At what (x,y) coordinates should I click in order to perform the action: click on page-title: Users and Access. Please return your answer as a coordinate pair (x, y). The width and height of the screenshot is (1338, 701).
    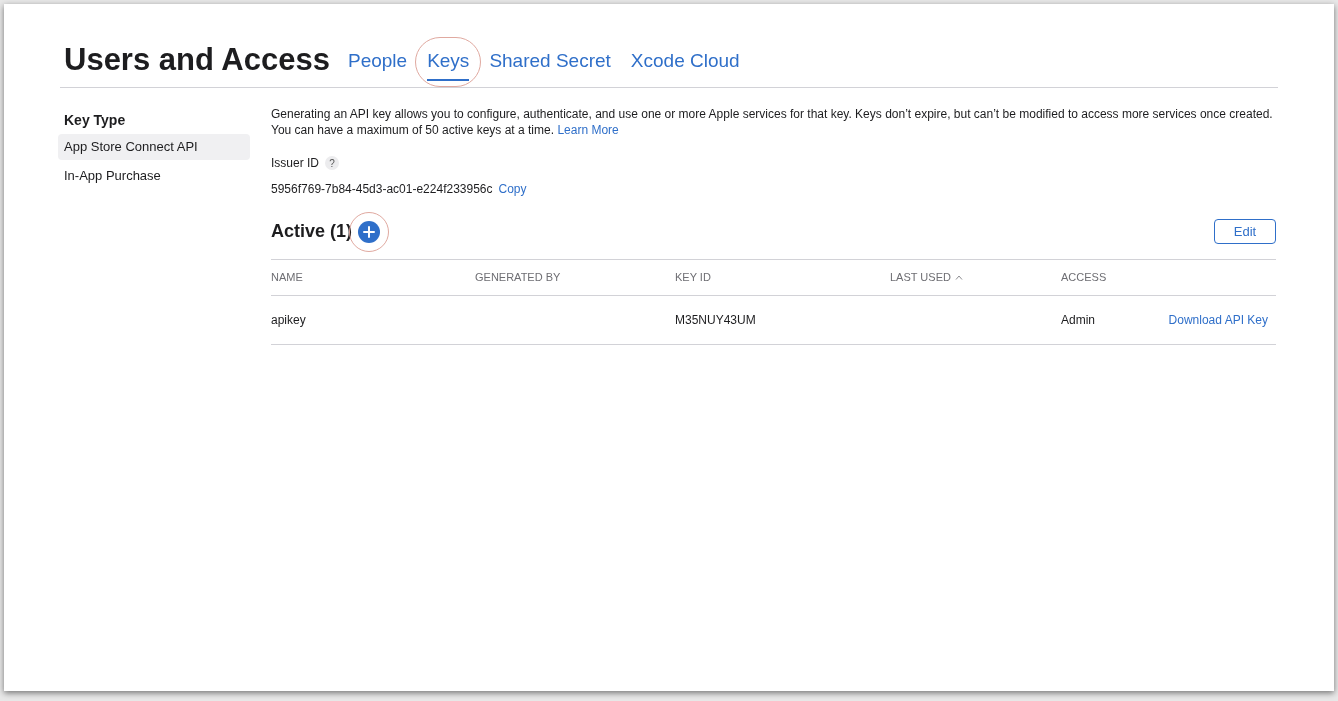
    Looking at the image, I should click on (196, 61).